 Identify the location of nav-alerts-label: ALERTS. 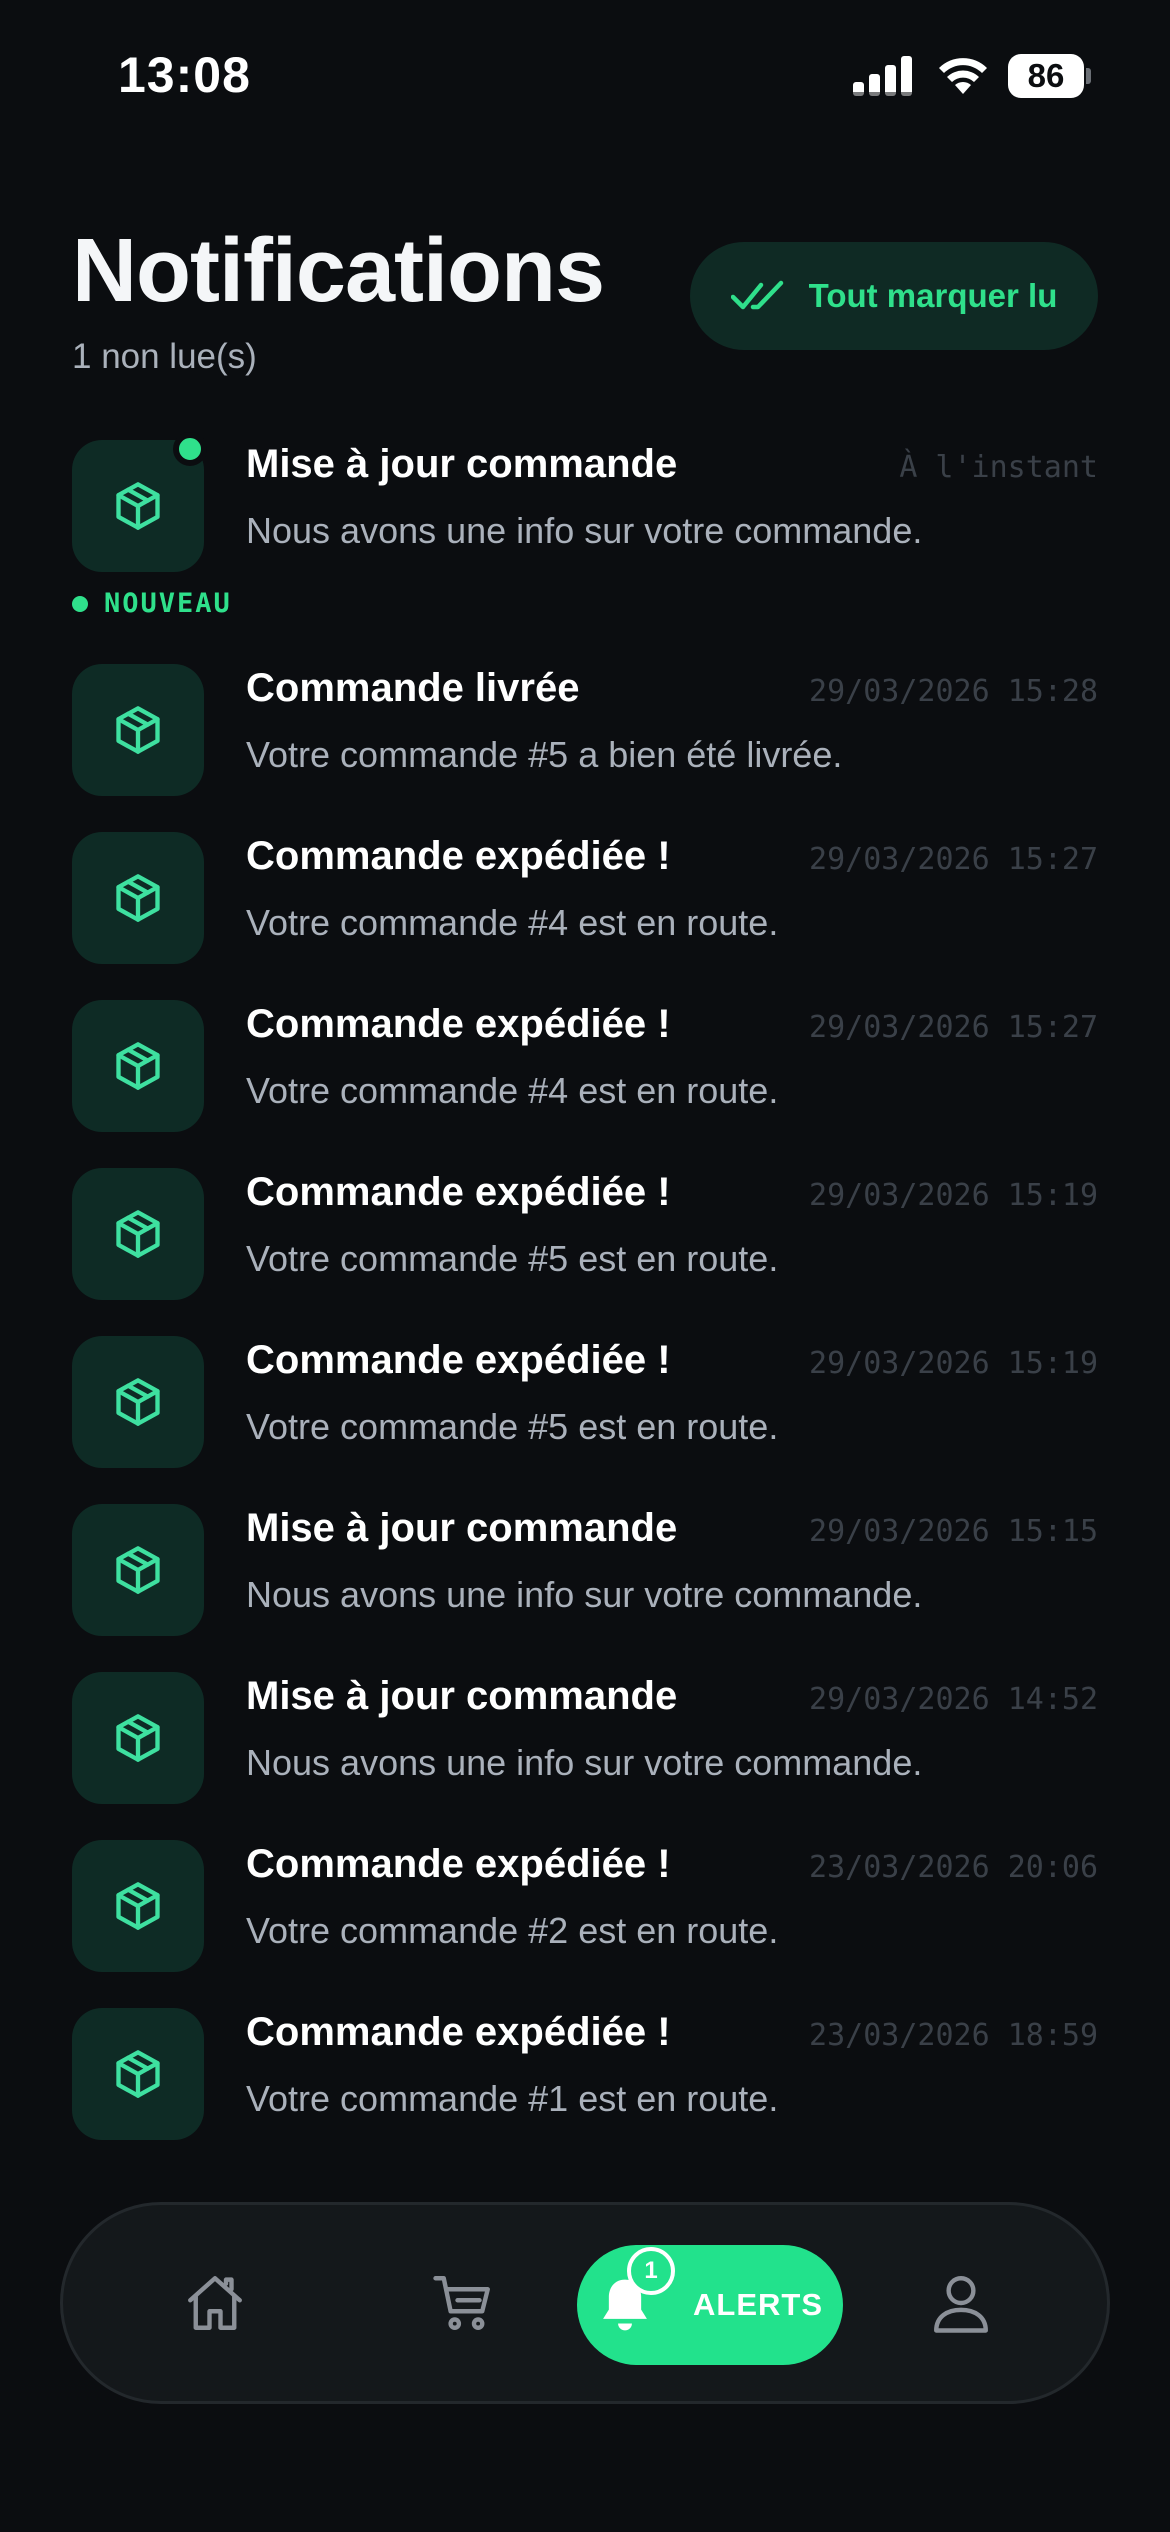
(758, 2304).